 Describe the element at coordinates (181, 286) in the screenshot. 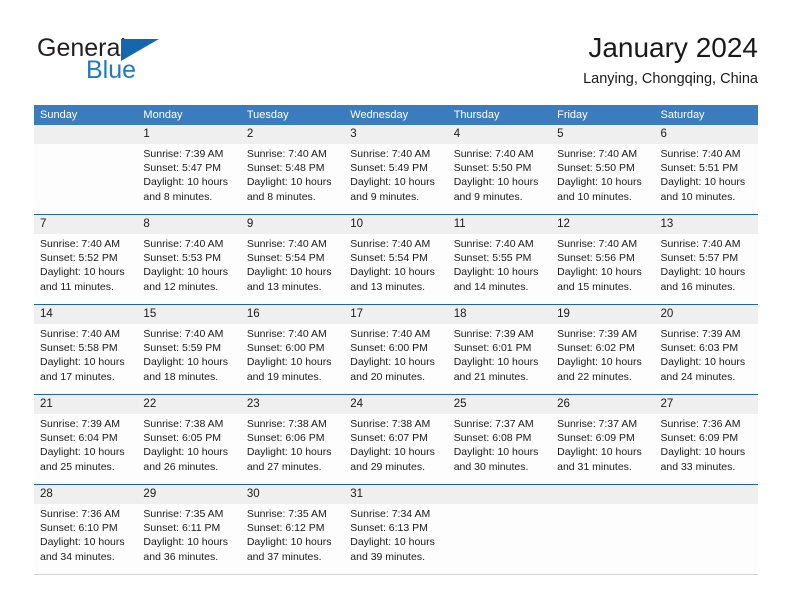

I see `daylight-text-line2: and 12 minutes.` at that location.